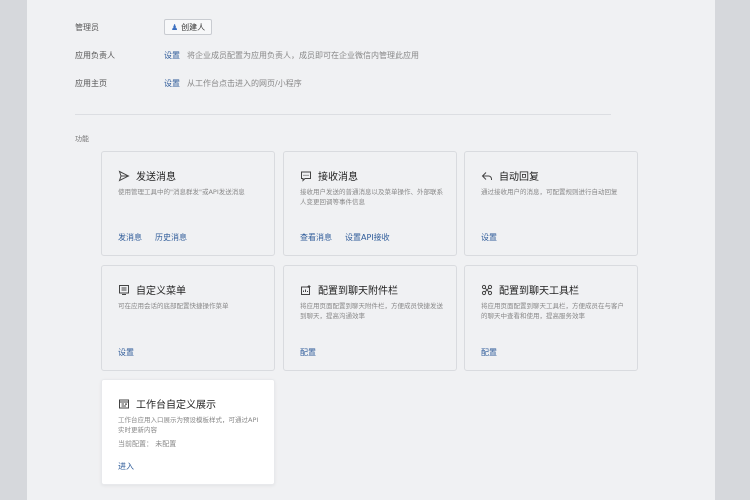 Image resolution: width=750 pixels, height=500 pixels. What do you see at coordinates (176, 405) in the screenshot?
I see `card-title: 工作台自定义展示` at bounding box center [176, 405].